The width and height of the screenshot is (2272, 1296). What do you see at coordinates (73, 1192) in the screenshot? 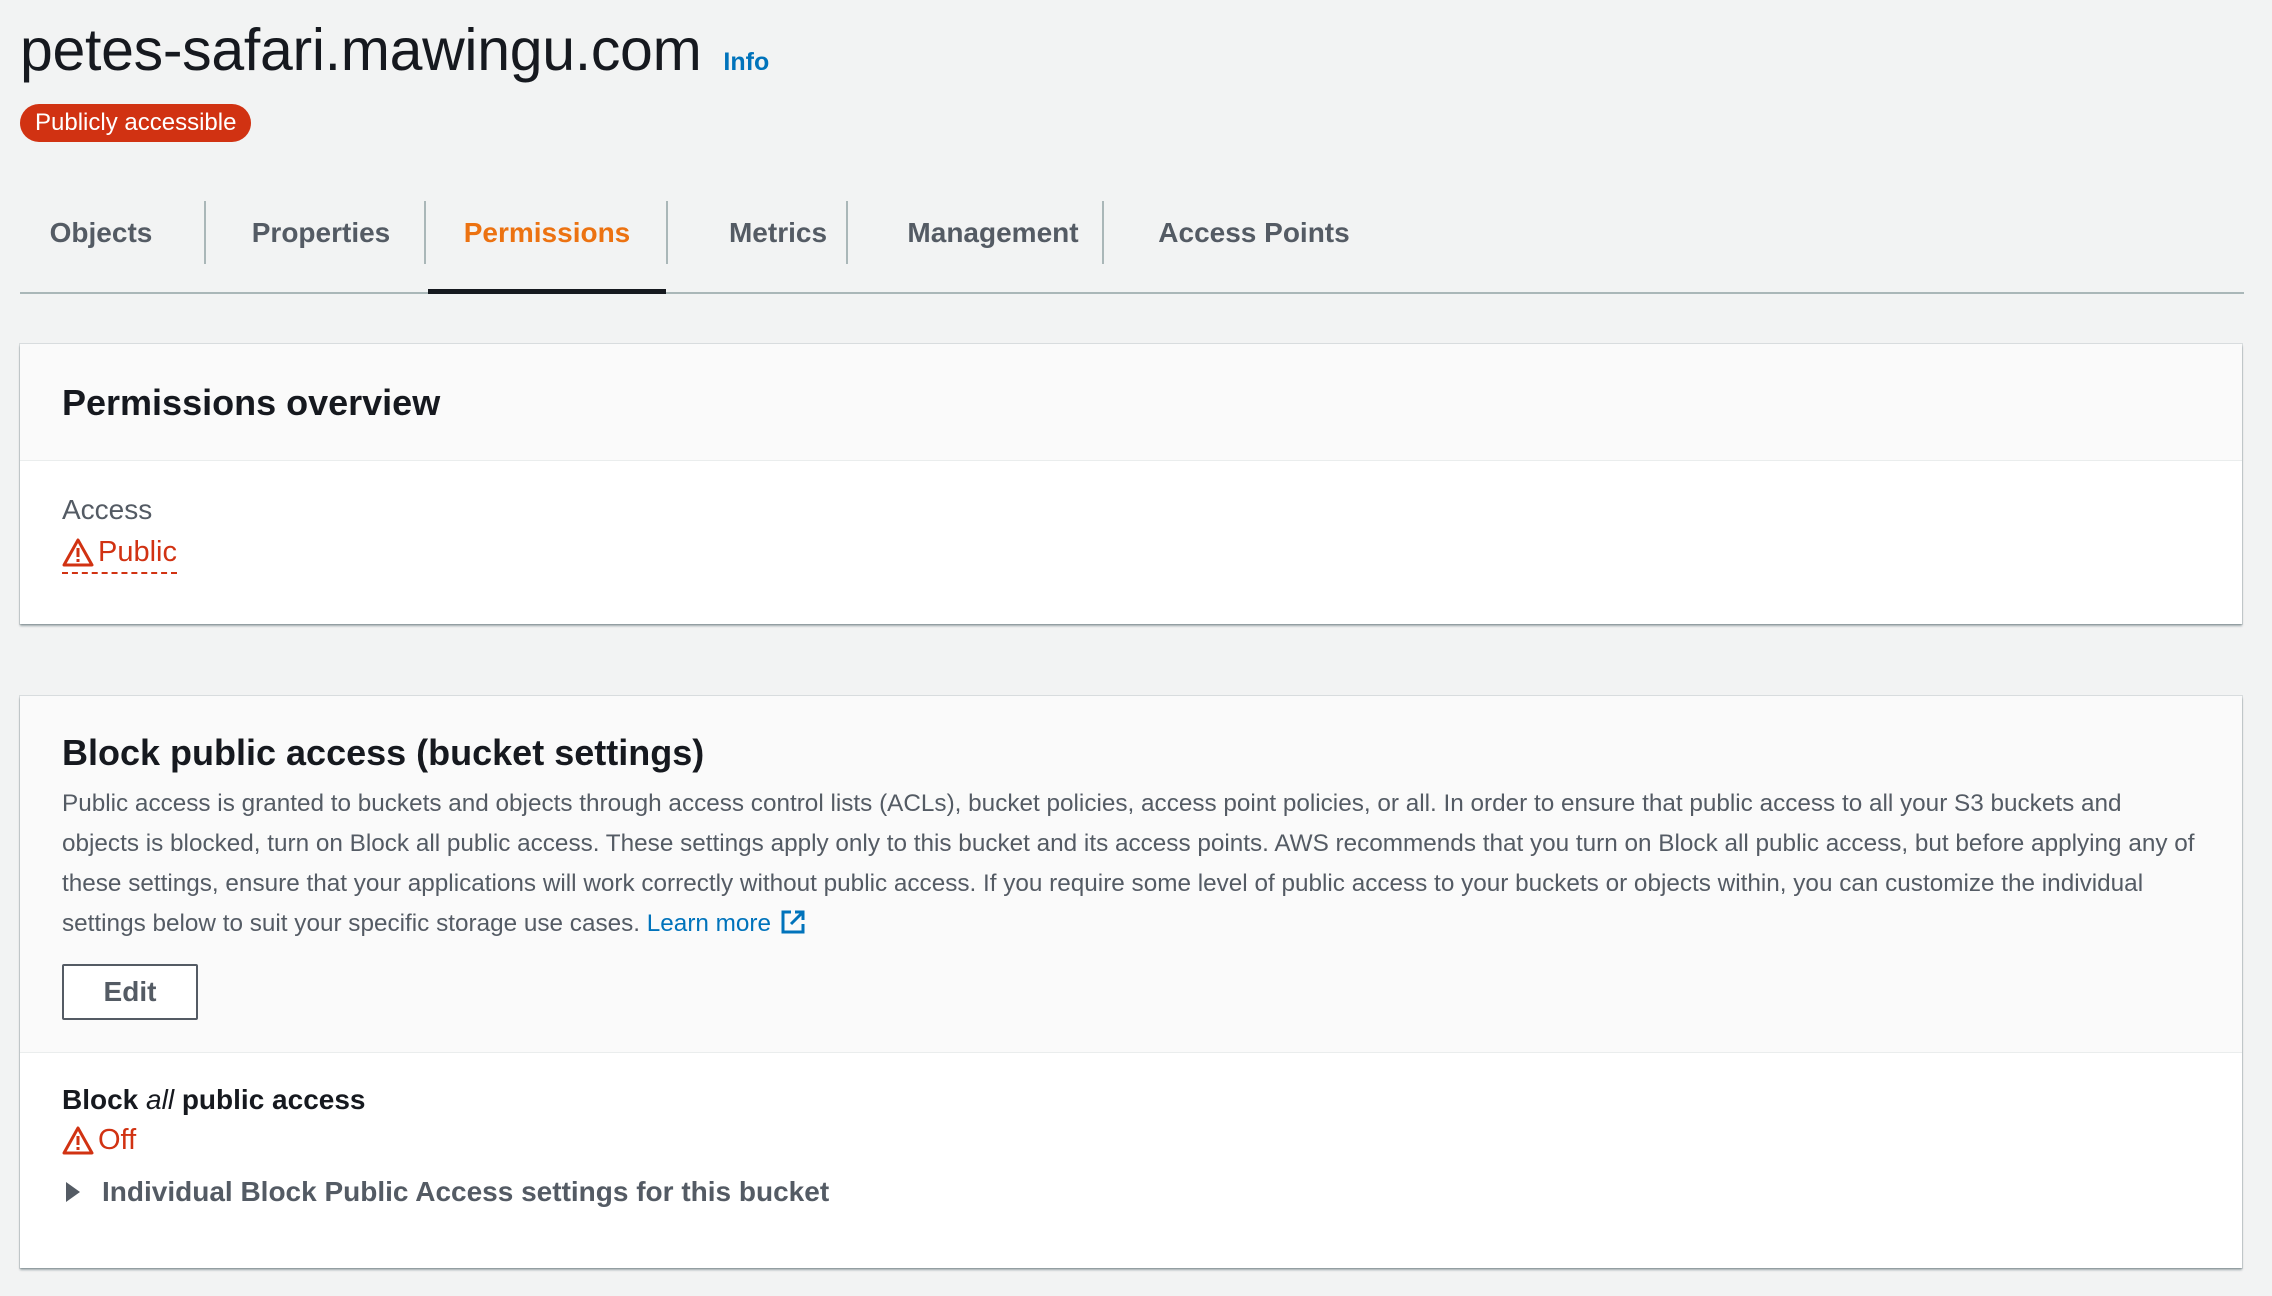
I see `caret-right-icon` at bounding box center [73, 1192].